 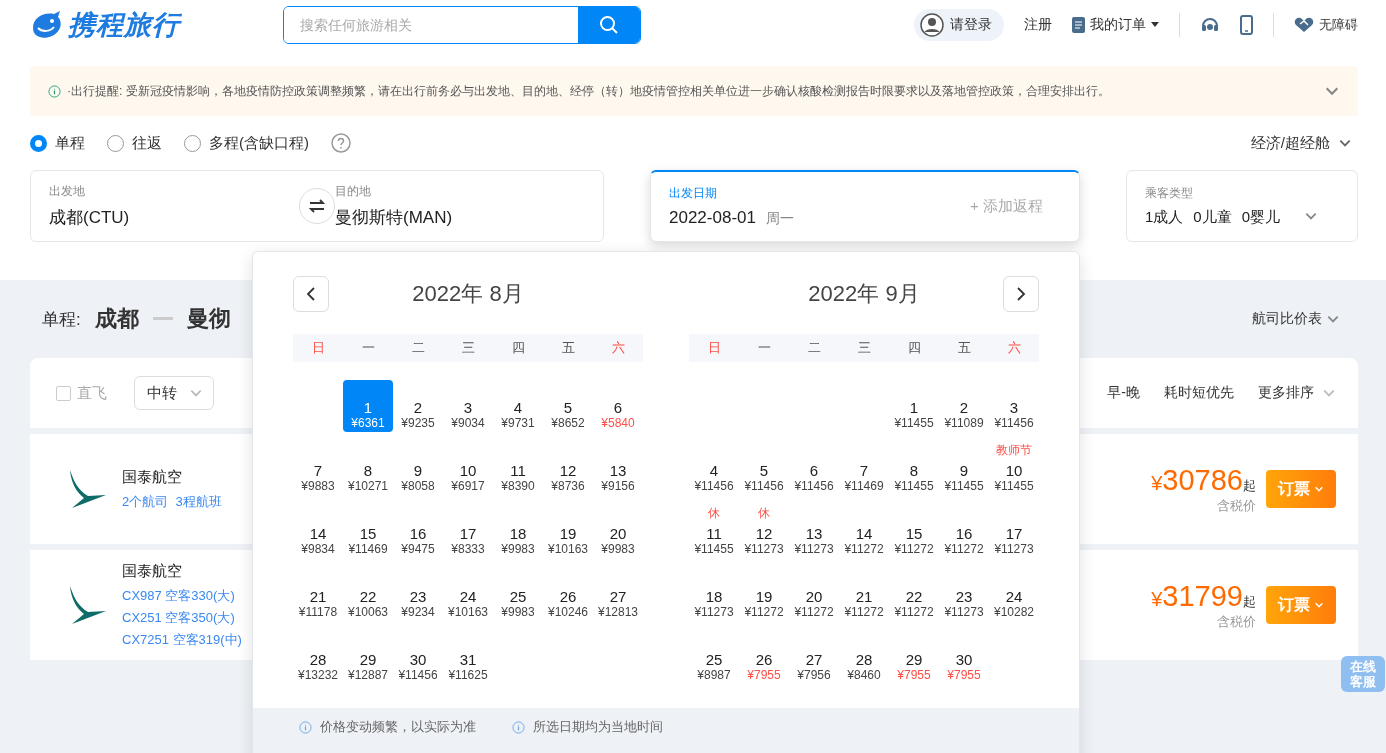 I want to click on orders-menu: 我的订单, so click(x=1115, y=25).